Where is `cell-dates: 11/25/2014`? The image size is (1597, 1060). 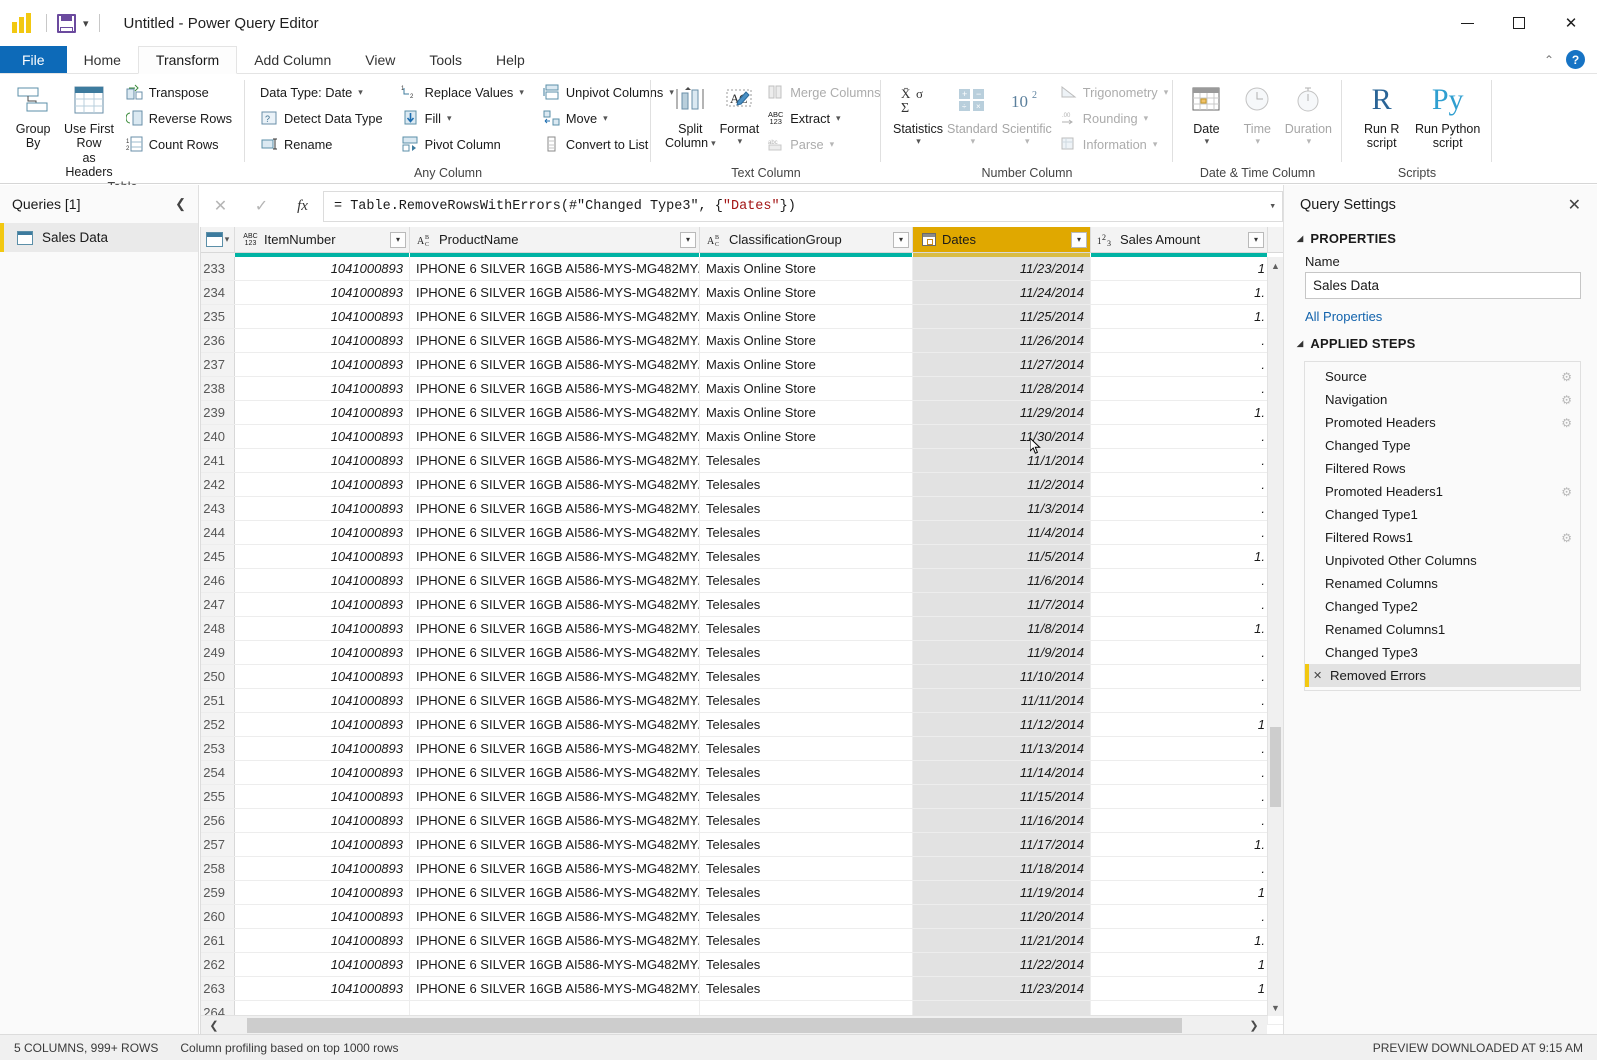
cell-dates: 11/25/2014 is located at coordinates (1002, 316).